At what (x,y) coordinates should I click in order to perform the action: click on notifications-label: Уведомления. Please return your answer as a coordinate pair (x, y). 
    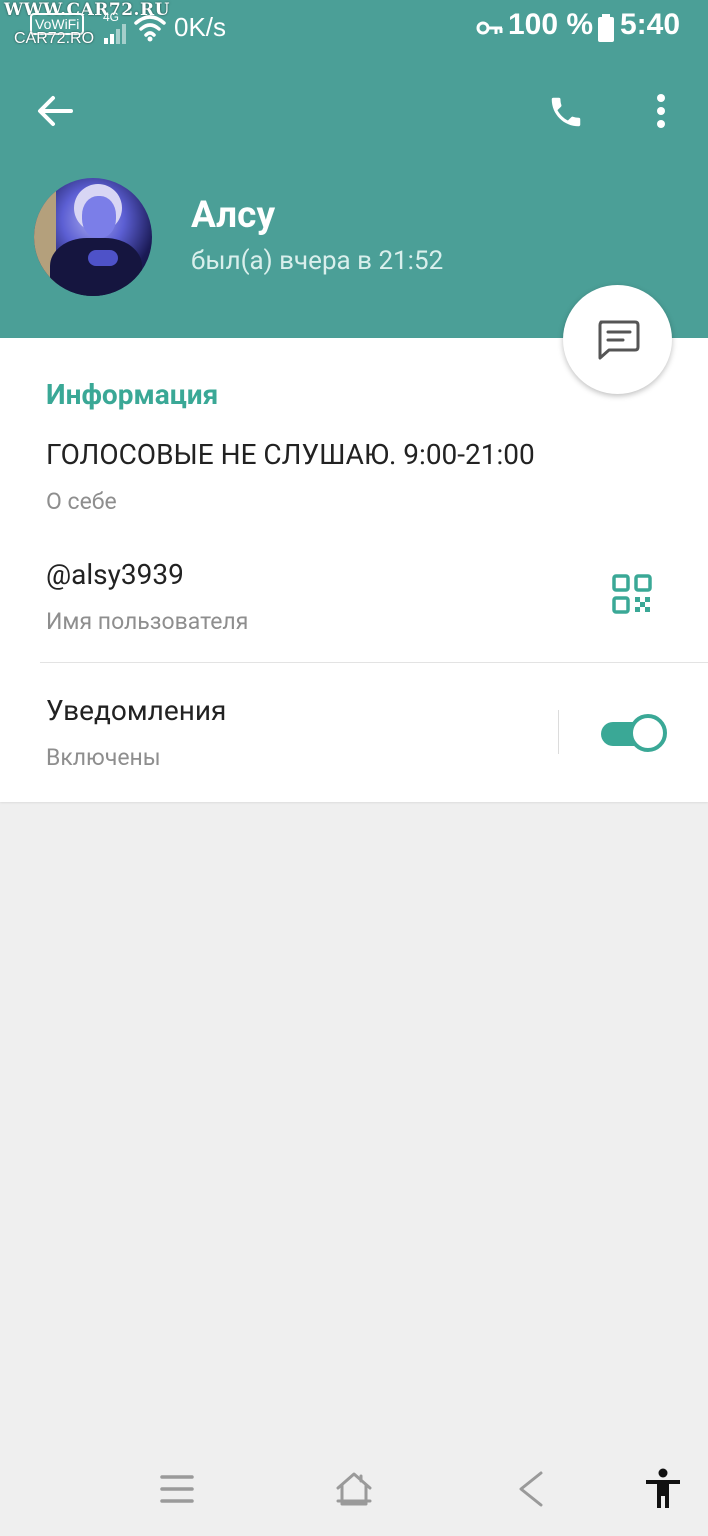
    Looking at the image, I should click on (136, 710).